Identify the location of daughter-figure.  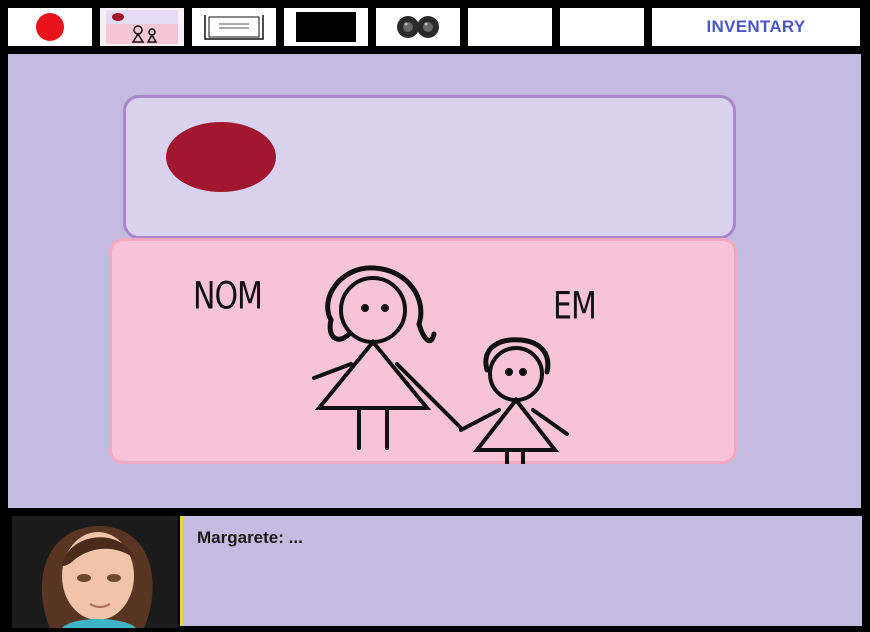
(514, 400).